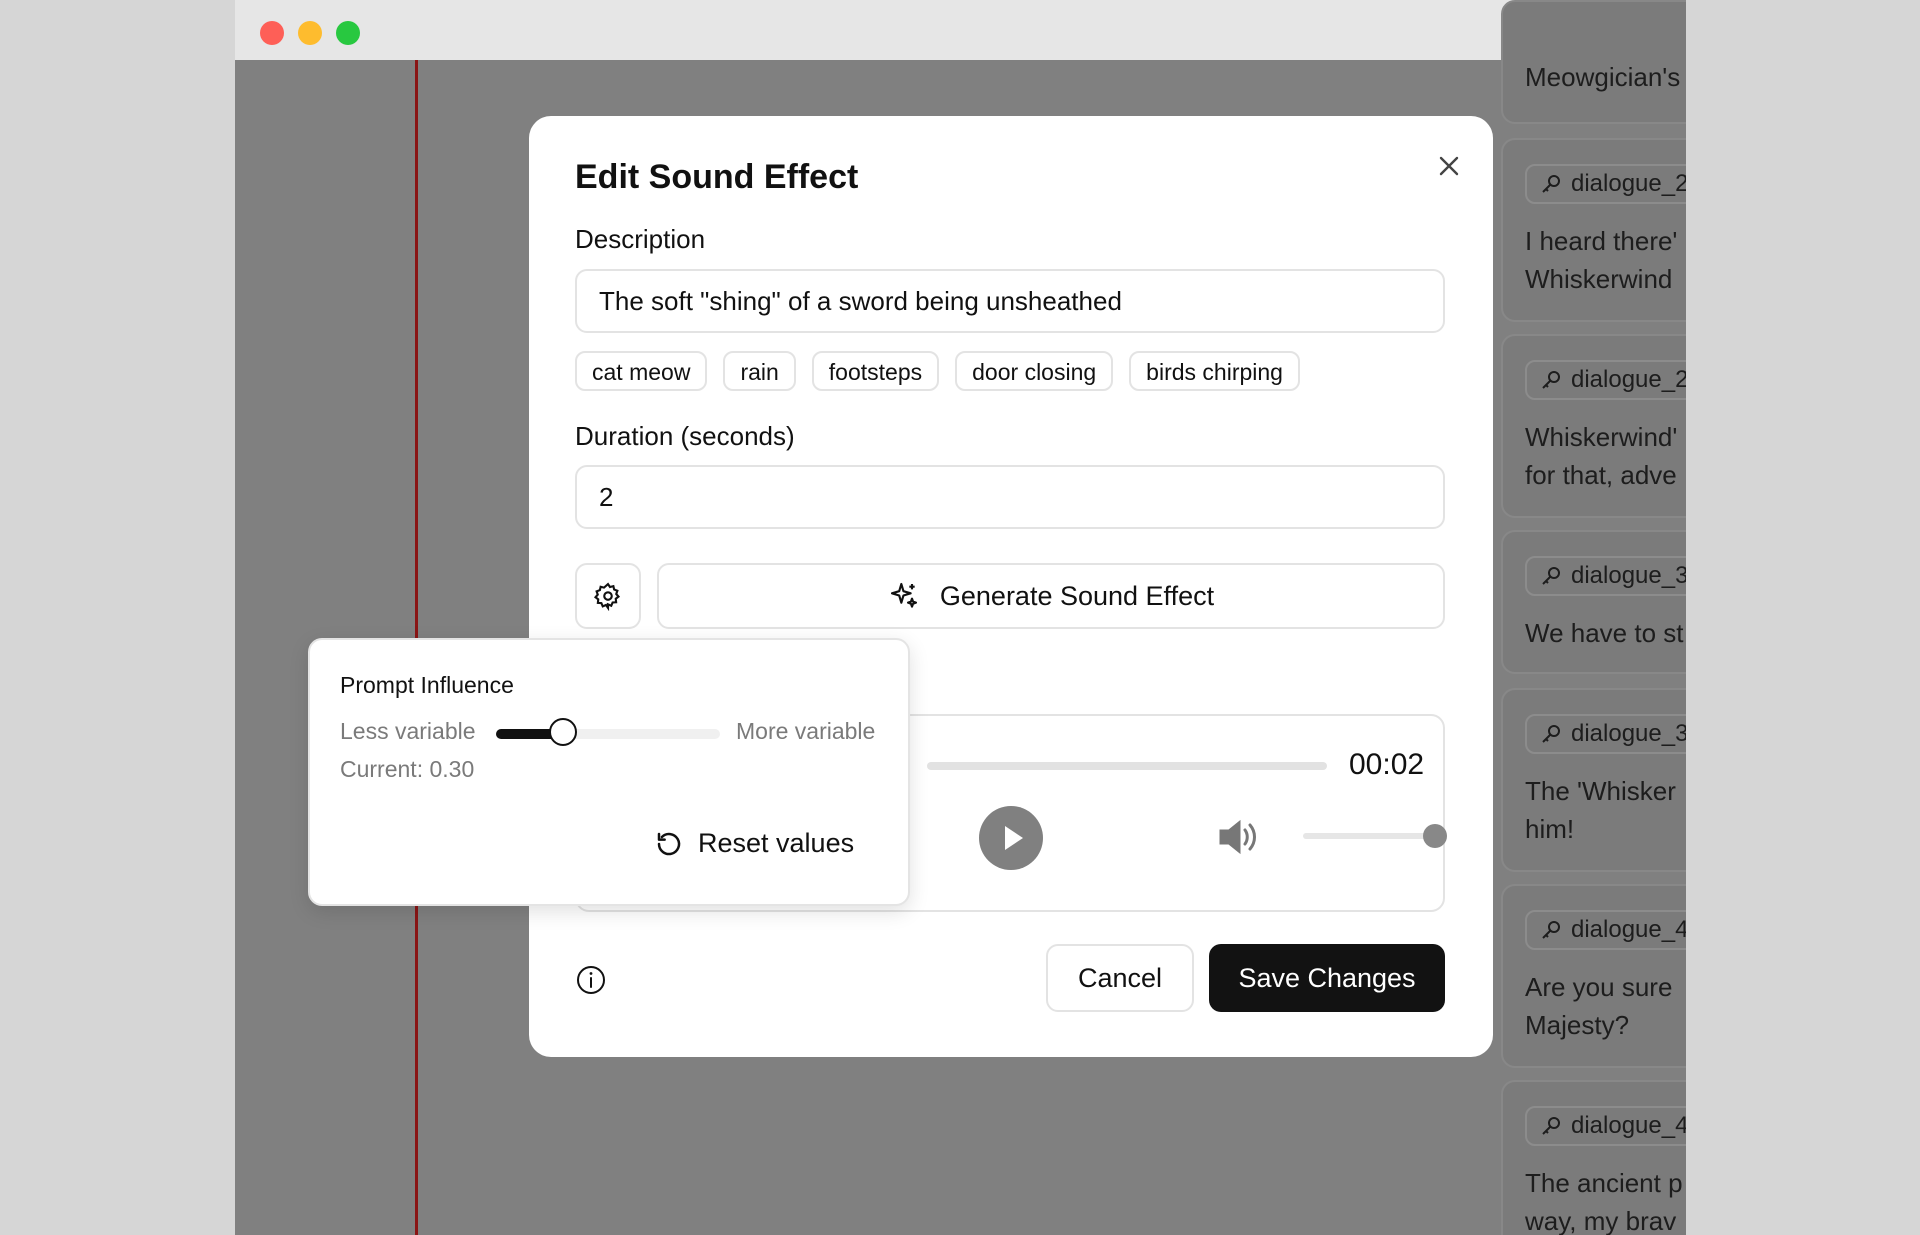 This screenshot has height=1235, width=1920. I want to click on volume-icon, so click(1239, 837).